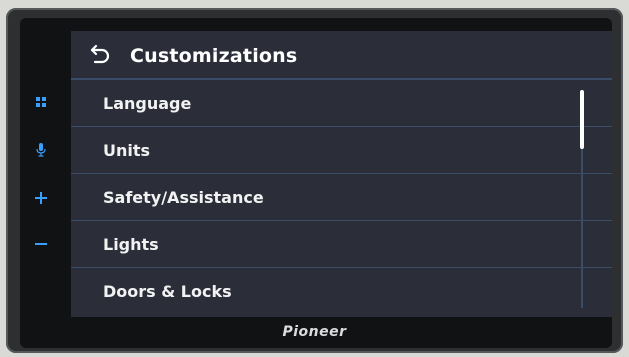 Image resolution: width=629 pixels, height=357 pixels. What do you see at coordinates (314, 332) in the screenshot?
I see `brand-logo: Pioneer` at bounding box center [314, 332].